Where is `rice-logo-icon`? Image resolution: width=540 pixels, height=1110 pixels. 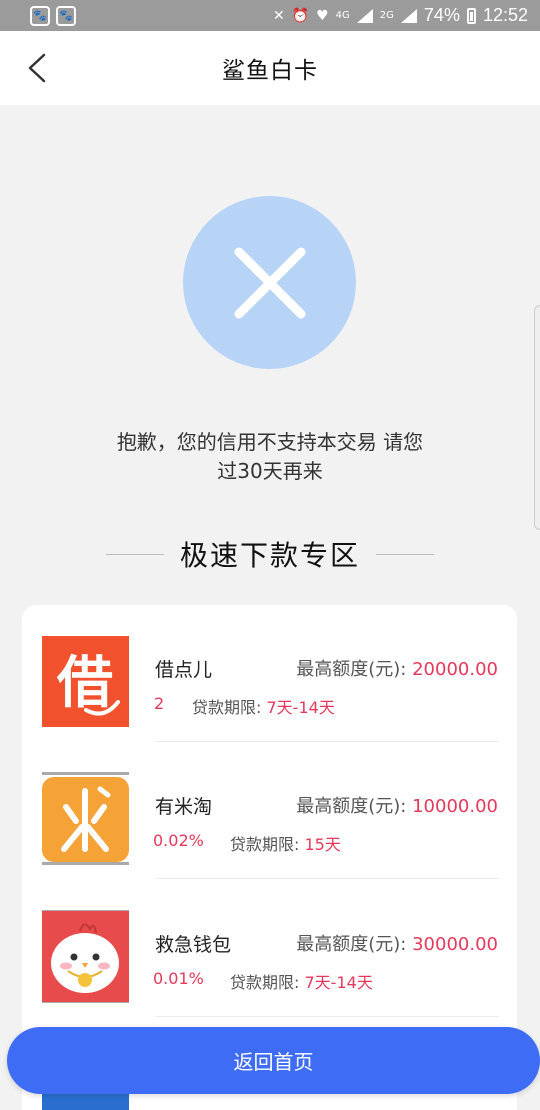 rice-logo-icon is located at coordinates (86, 819).